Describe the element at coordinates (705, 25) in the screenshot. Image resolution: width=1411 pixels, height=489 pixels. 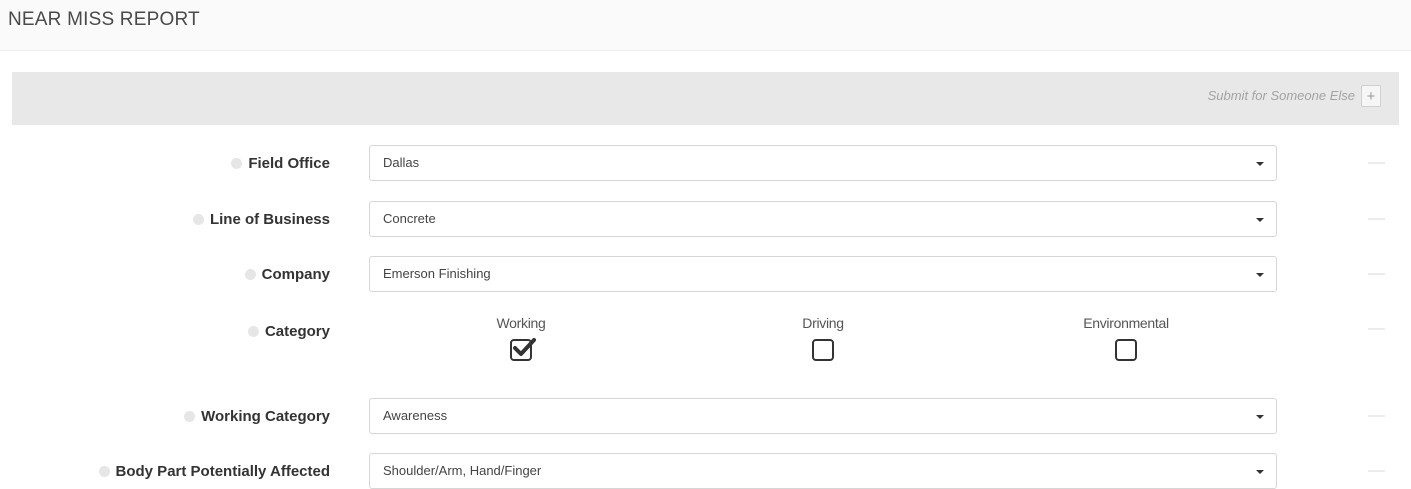
I see `page-header: NEAR MISS REPORT` at that location.